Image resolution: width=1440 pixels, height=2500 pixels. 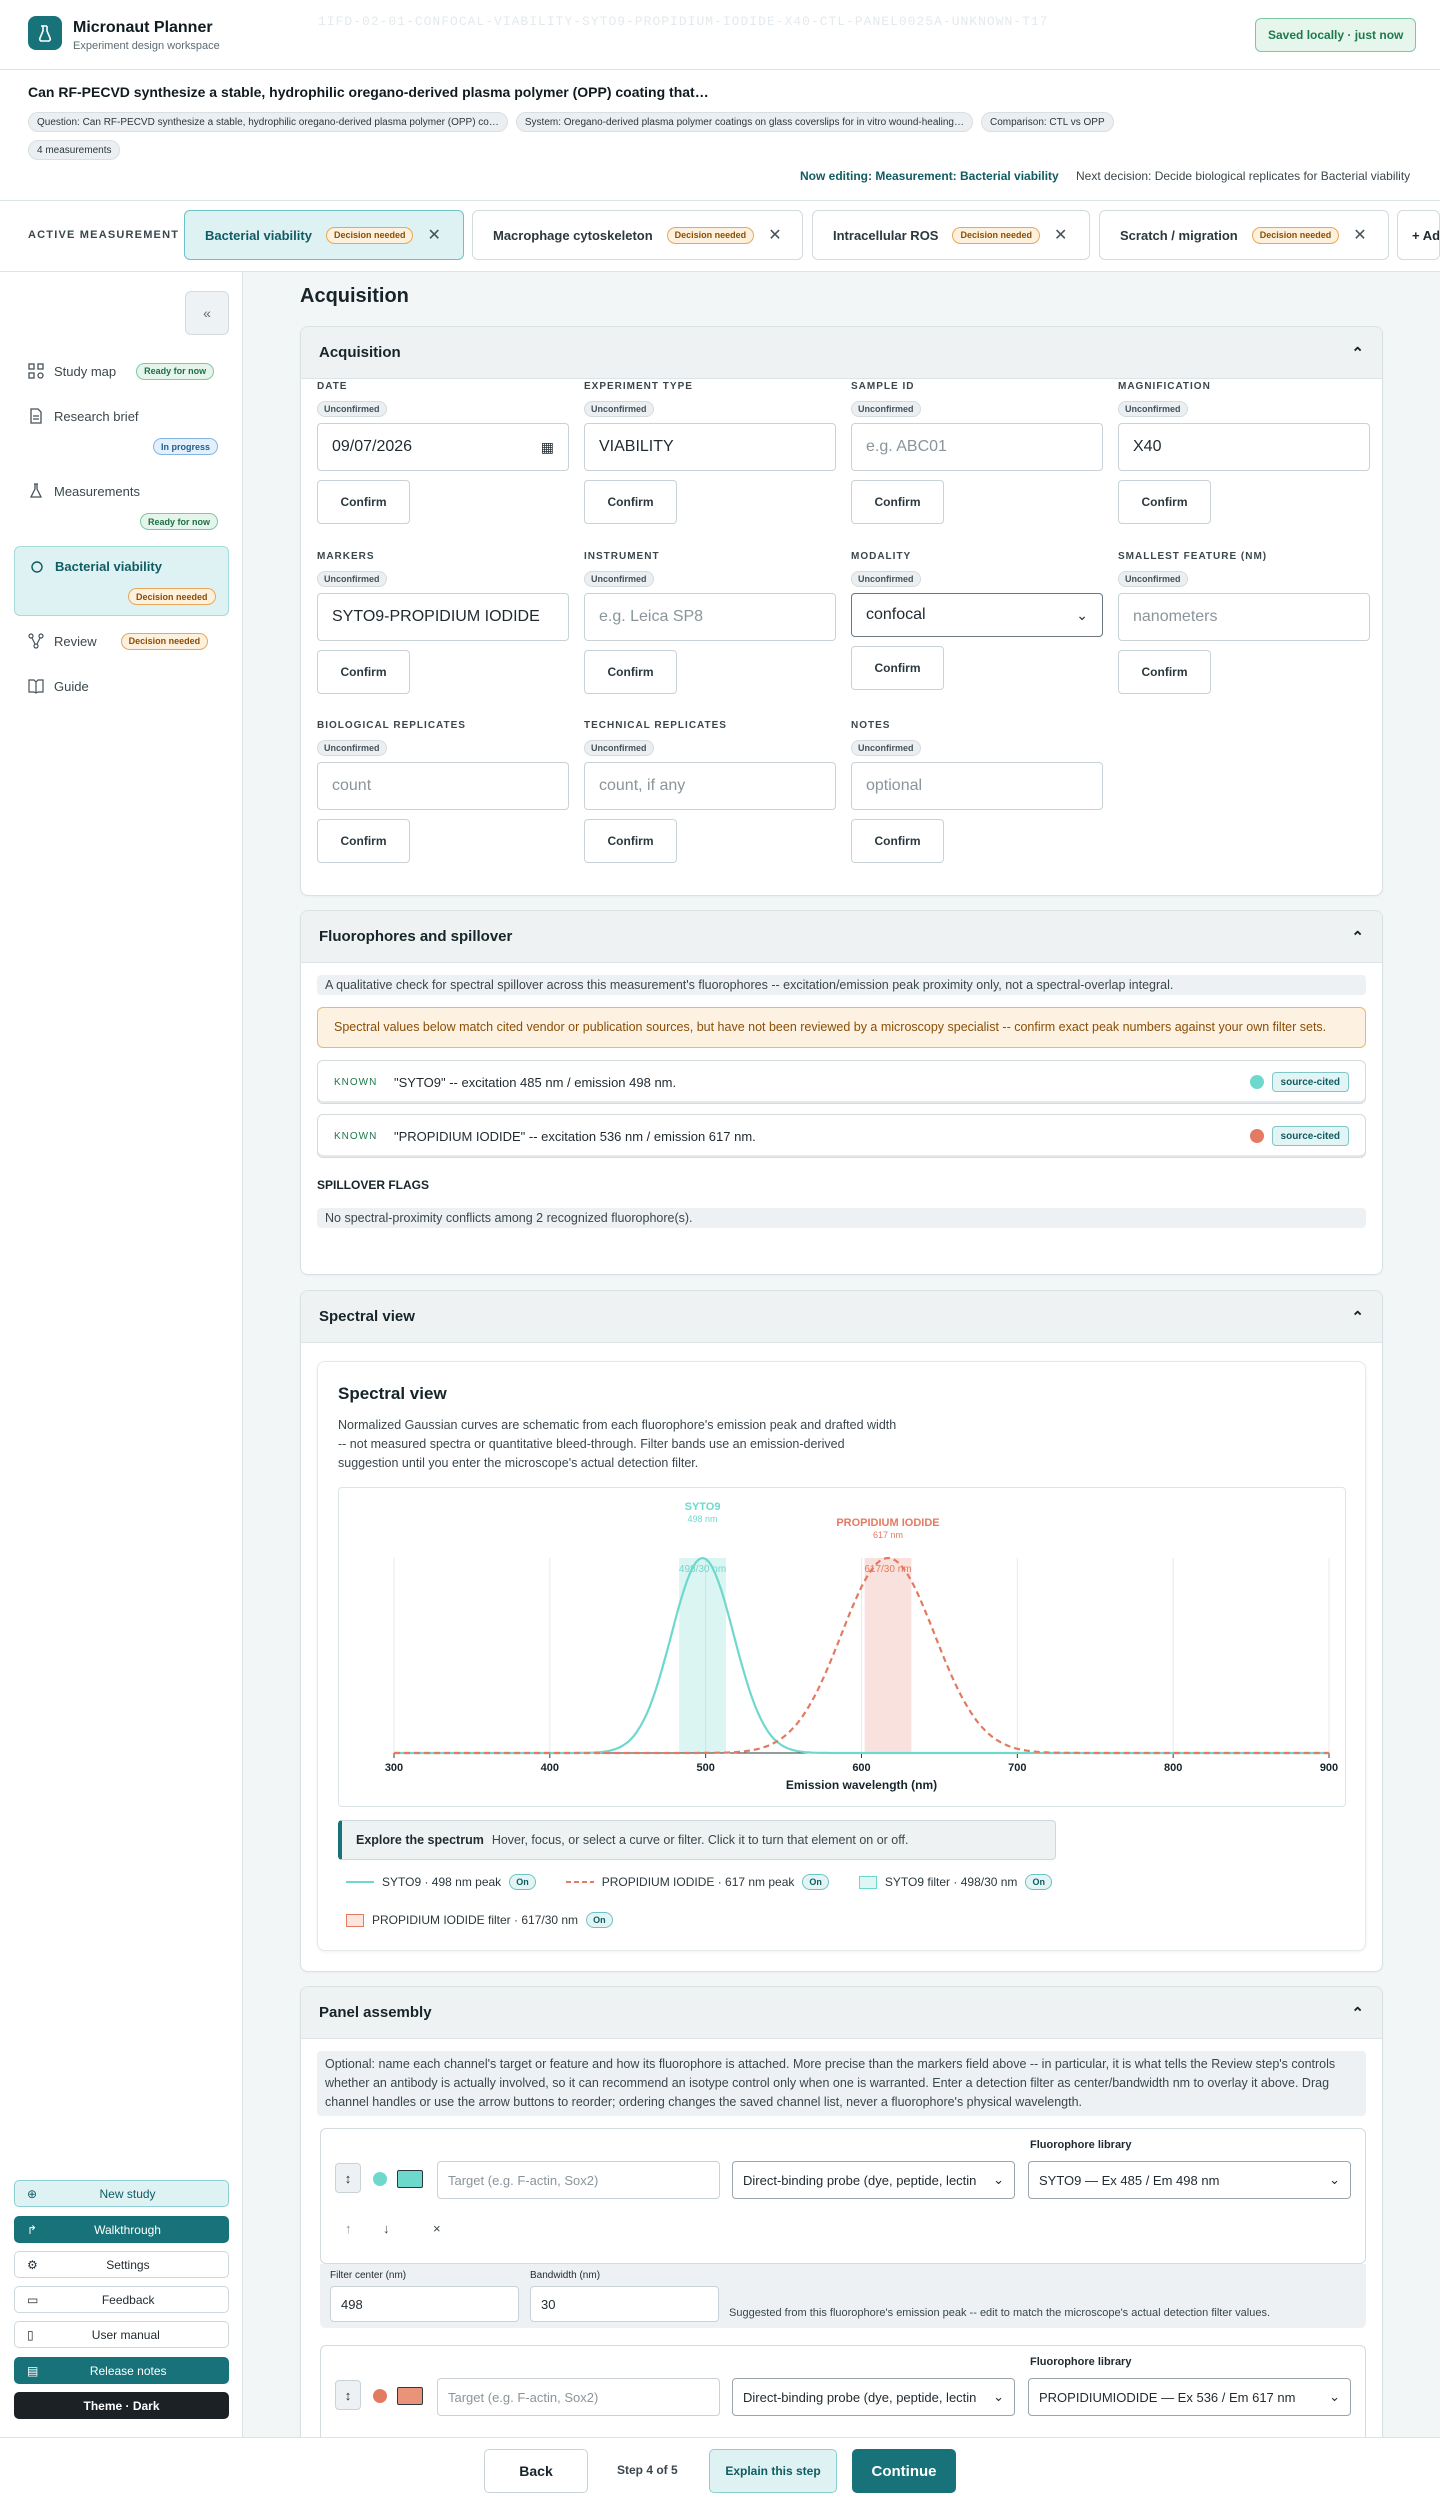 I want to click on sample-id-input: e.g. ABC01, so click(x=977, y=447).